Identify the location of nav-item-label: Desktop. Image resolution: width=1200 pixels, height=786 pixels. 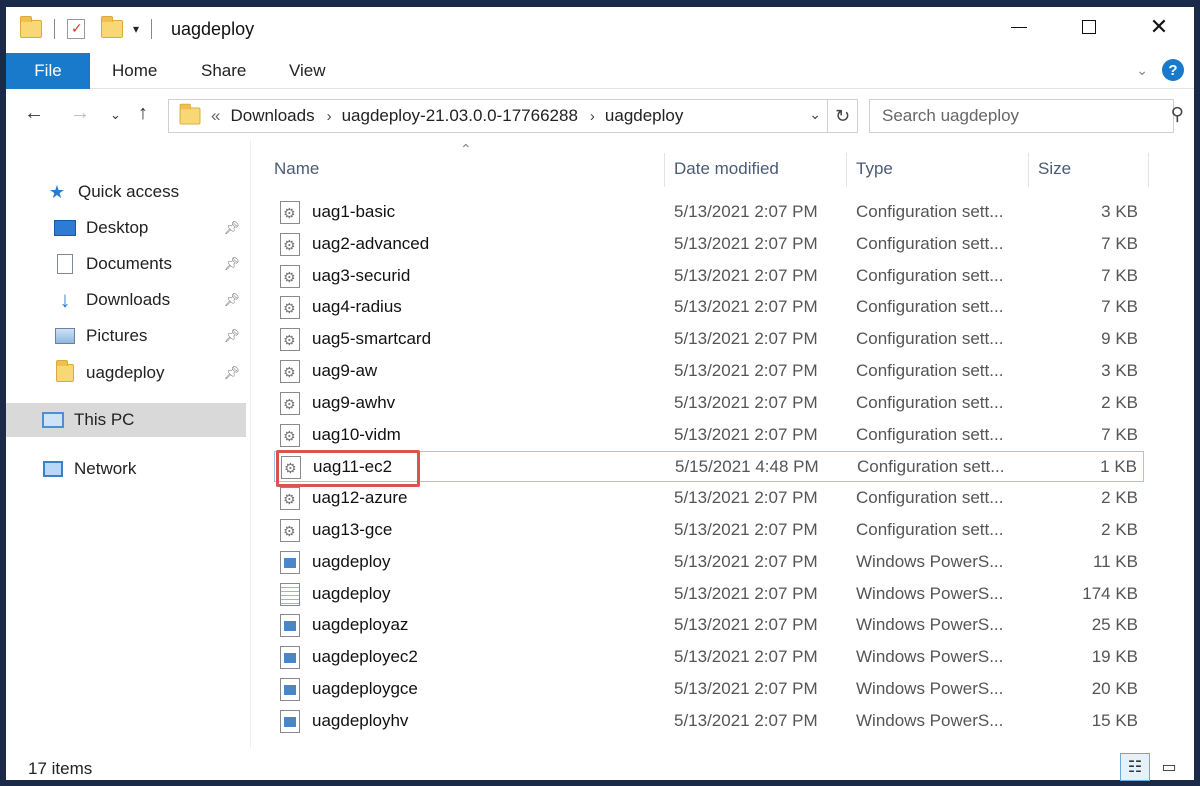
(117, 227).